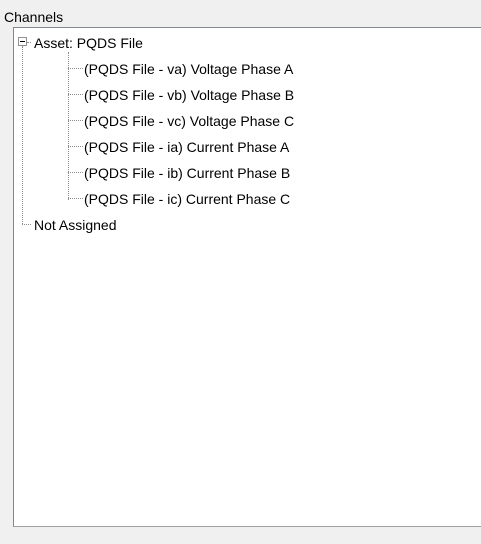 The height and width of the screenshot is (544, 481). What do you see at coordinates (188, 69) in the screenshot?
I see `tree-node-channel: (PQDS File - va) Voltage Phase A` at bounding box center [188, 69].